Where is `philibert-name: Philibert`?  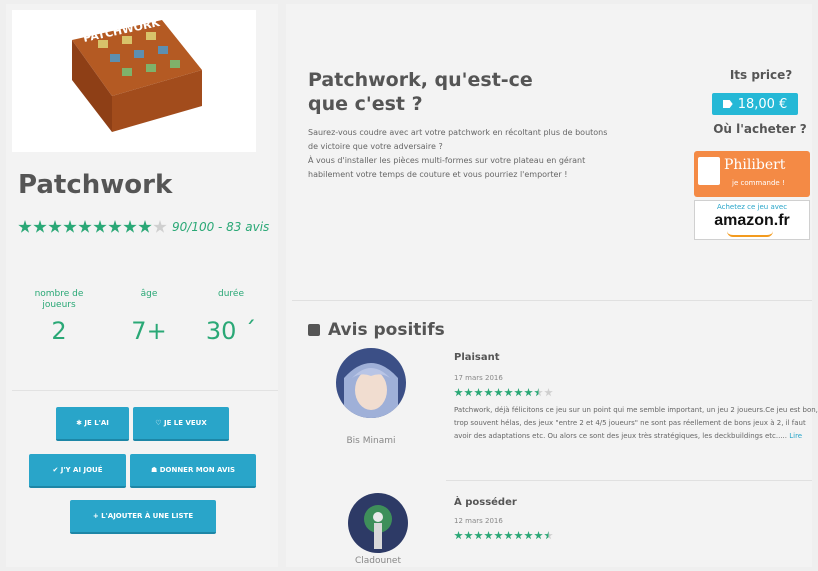 philibert-name: Philibert is located at coordinates (755, 165).